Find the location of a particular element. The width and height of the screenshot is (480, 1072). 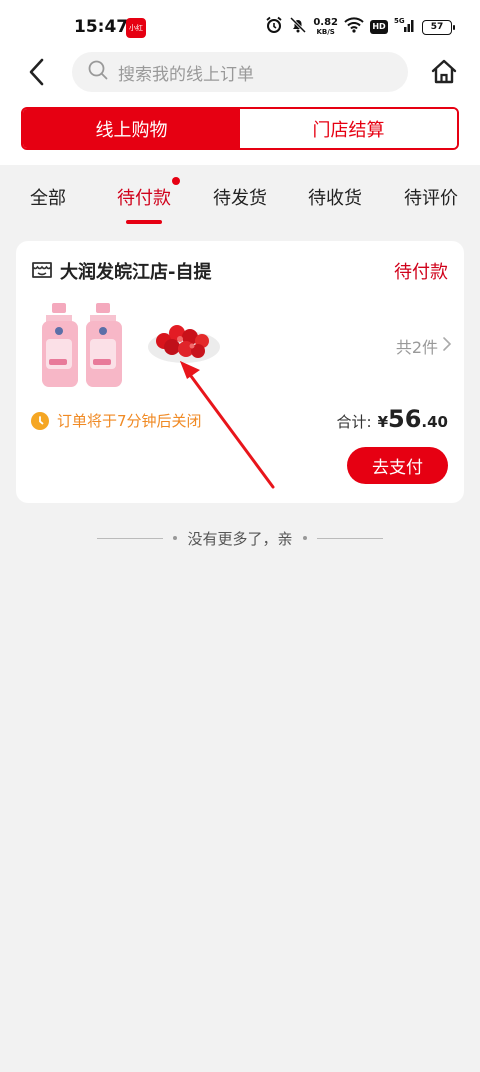

countdown-notice: 订单将于7分钟后关闭 is located at coordinates (116, 420).